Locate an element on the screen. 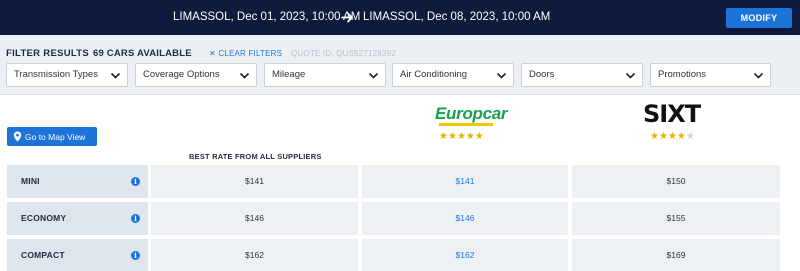 This screenshot has height=271, width=800. sixt-rating: ★★★★★ is located at coordinates (672, 136).